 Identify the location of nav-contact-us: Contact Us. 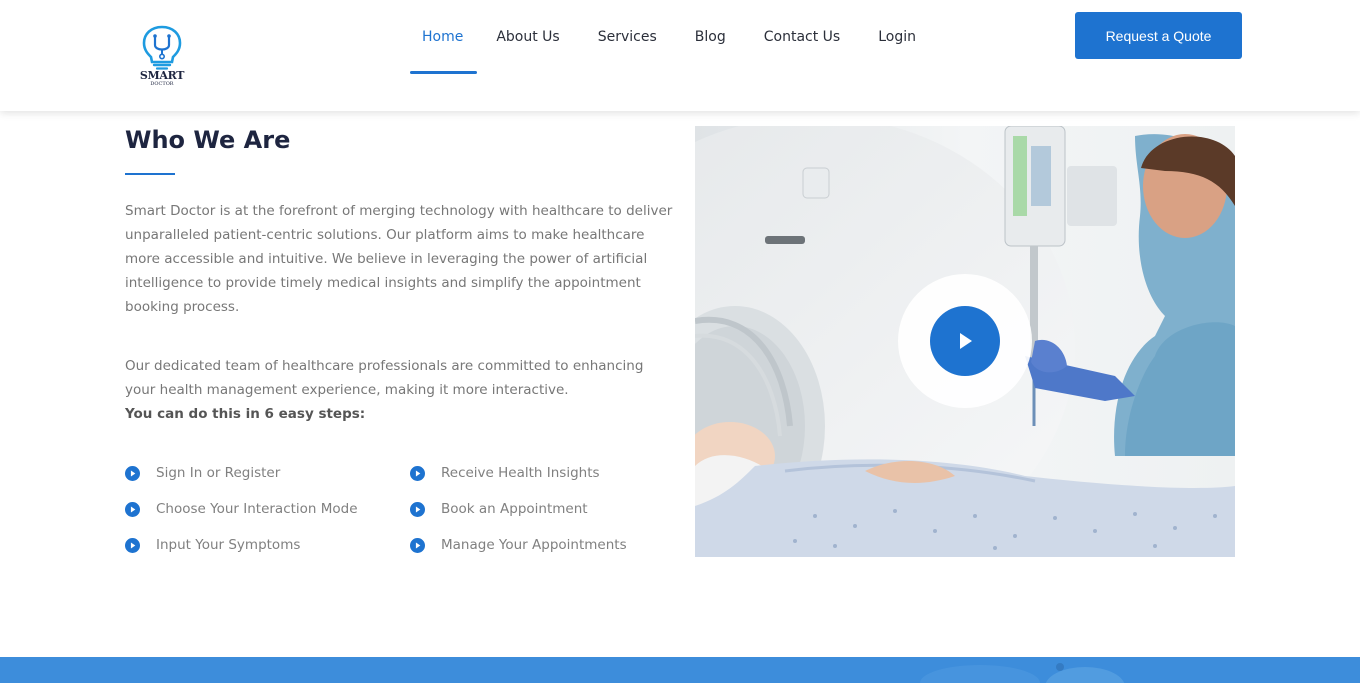
(802, 37).